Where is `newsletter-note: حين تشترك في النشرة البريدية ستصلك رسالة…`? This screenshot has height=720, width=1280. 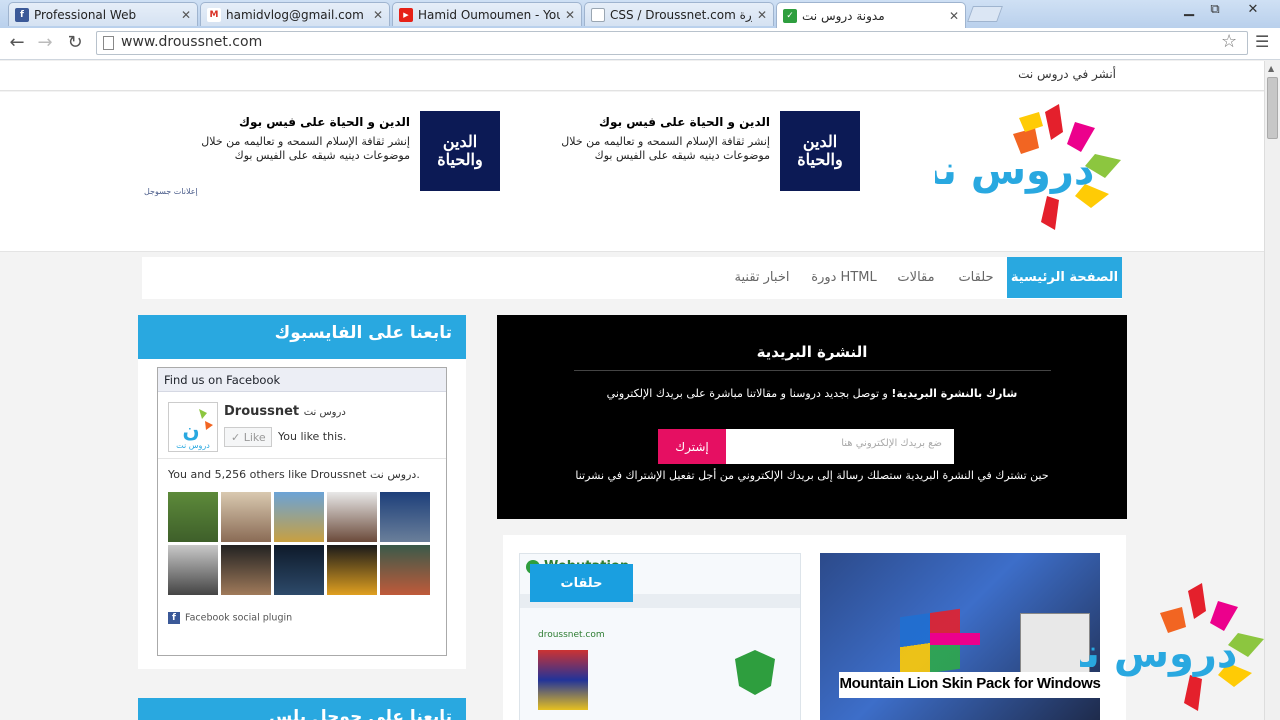
newsletter-note: حين تشترك في النشرة البريدية ستصلك رسالة… is located at coordinates (812, 475).